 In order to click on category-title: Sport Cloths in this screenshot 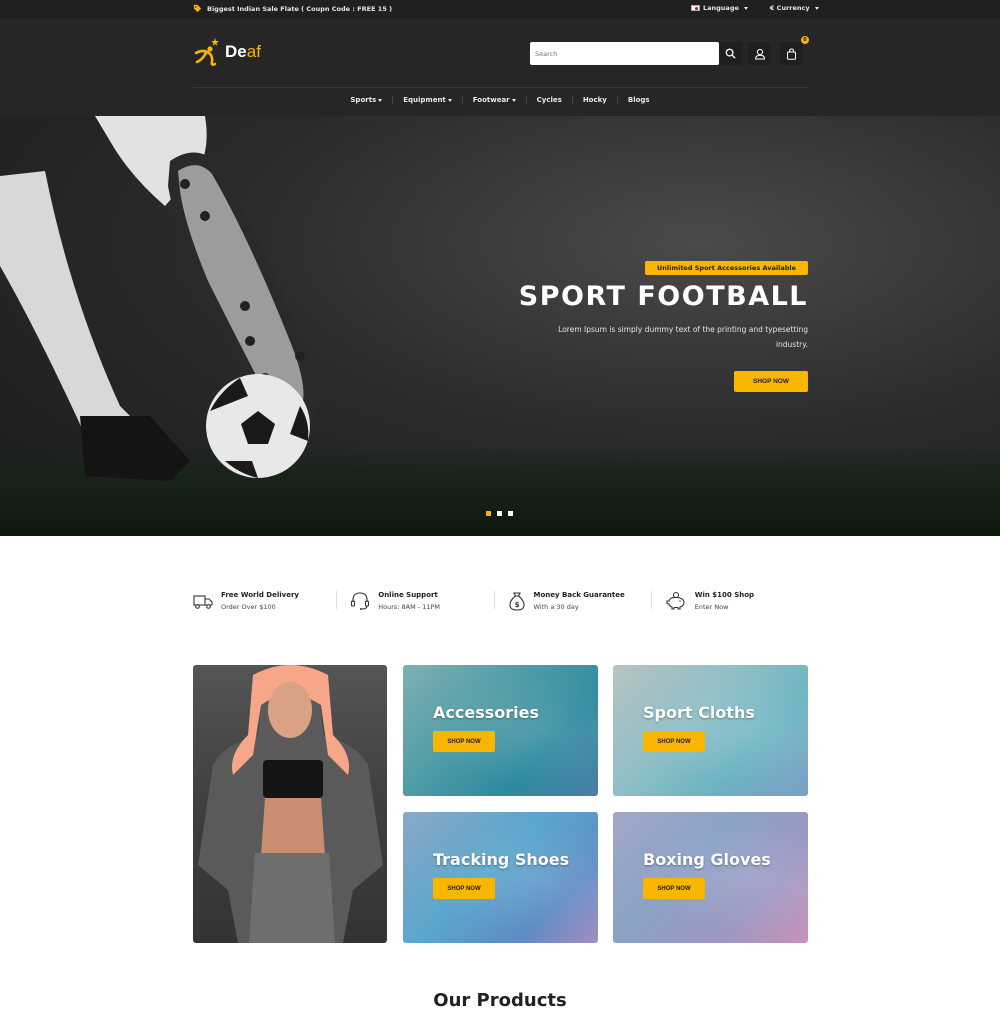, I will do `click(699, 712)`.